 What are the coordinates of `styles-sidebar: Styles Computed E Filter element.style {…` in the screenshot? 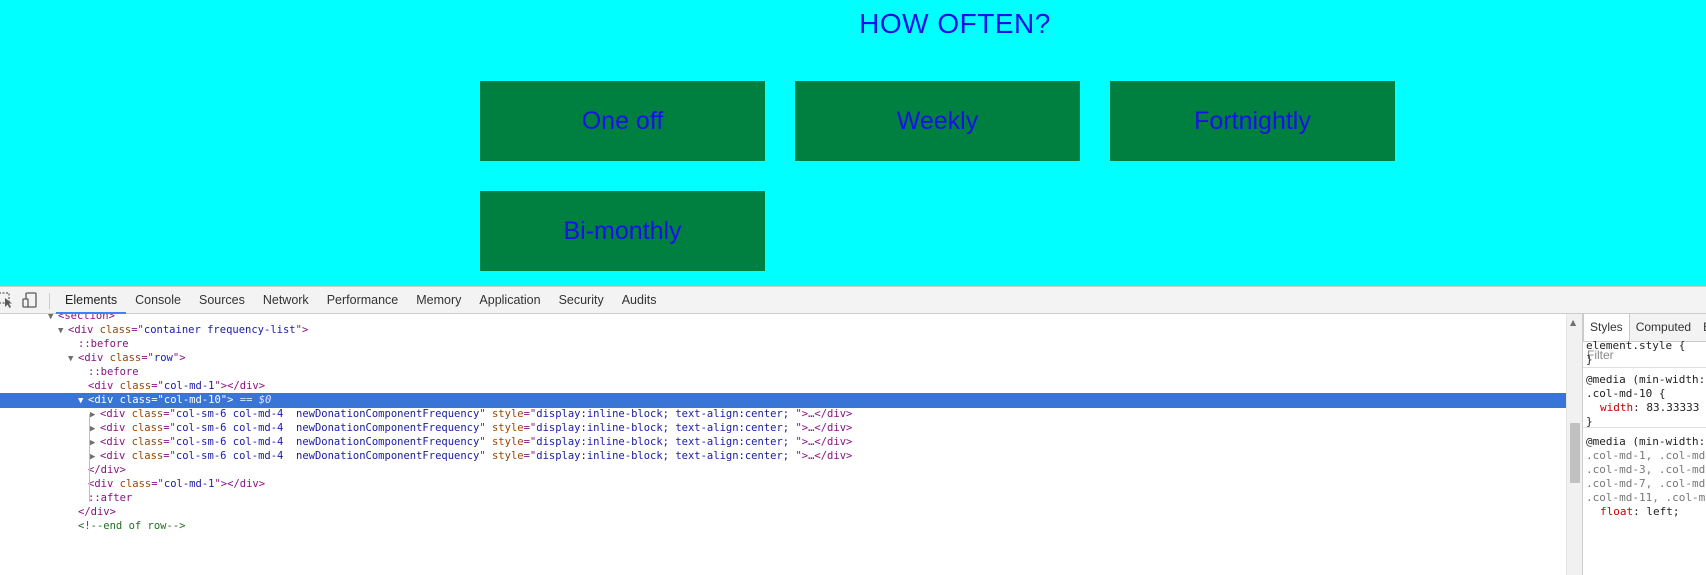 It's located at (1644, 444).